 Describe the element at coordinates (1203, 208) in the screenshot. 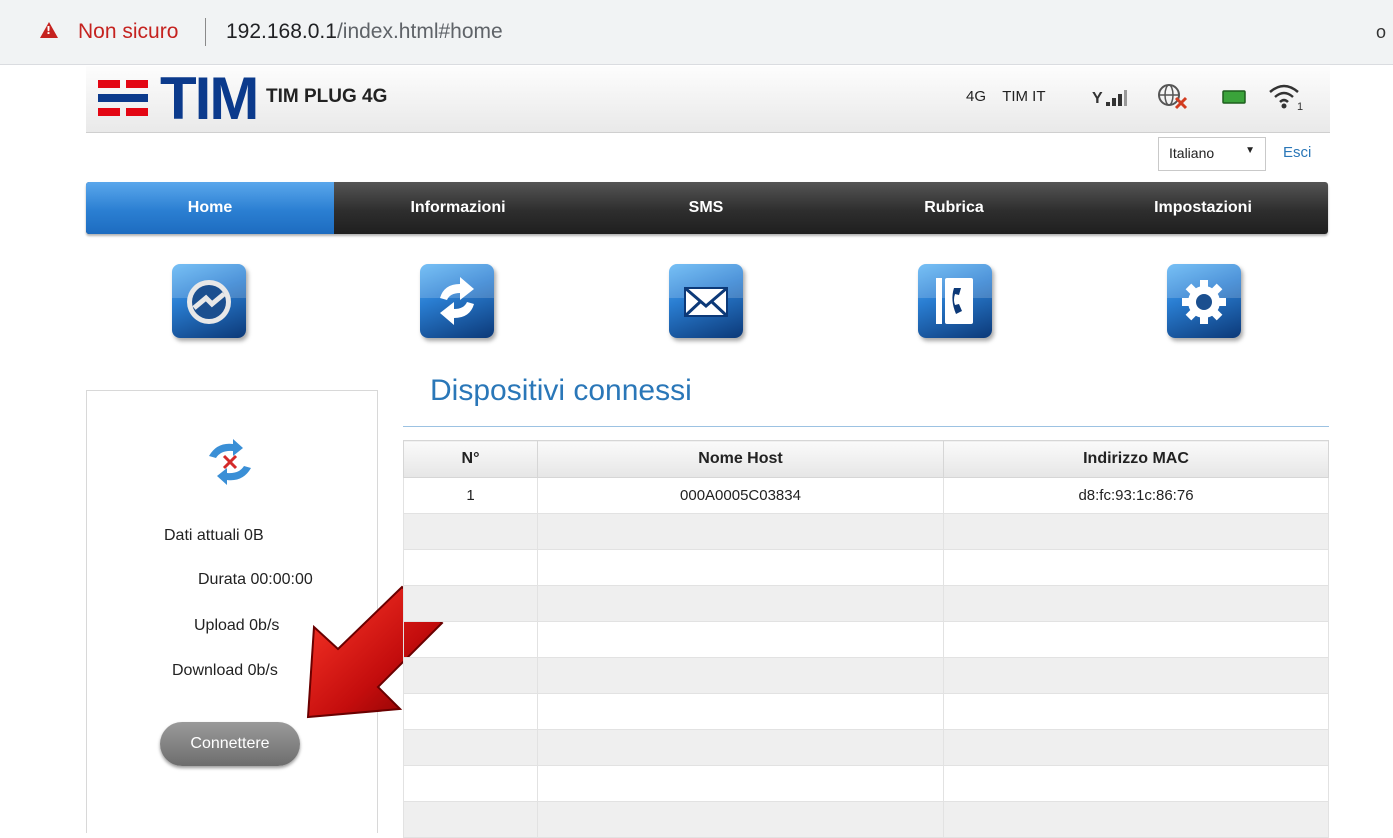

I see `nav-impostazioni: Impostazioni` at that location.